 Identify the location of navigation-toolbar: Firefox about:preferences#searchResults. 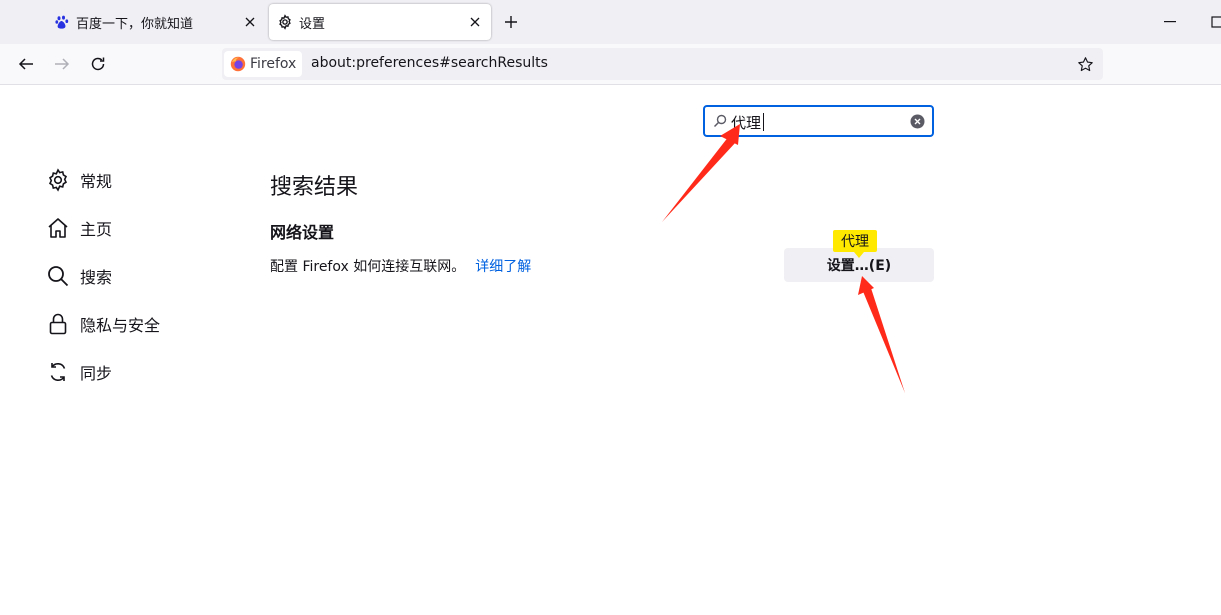
(610, 64).